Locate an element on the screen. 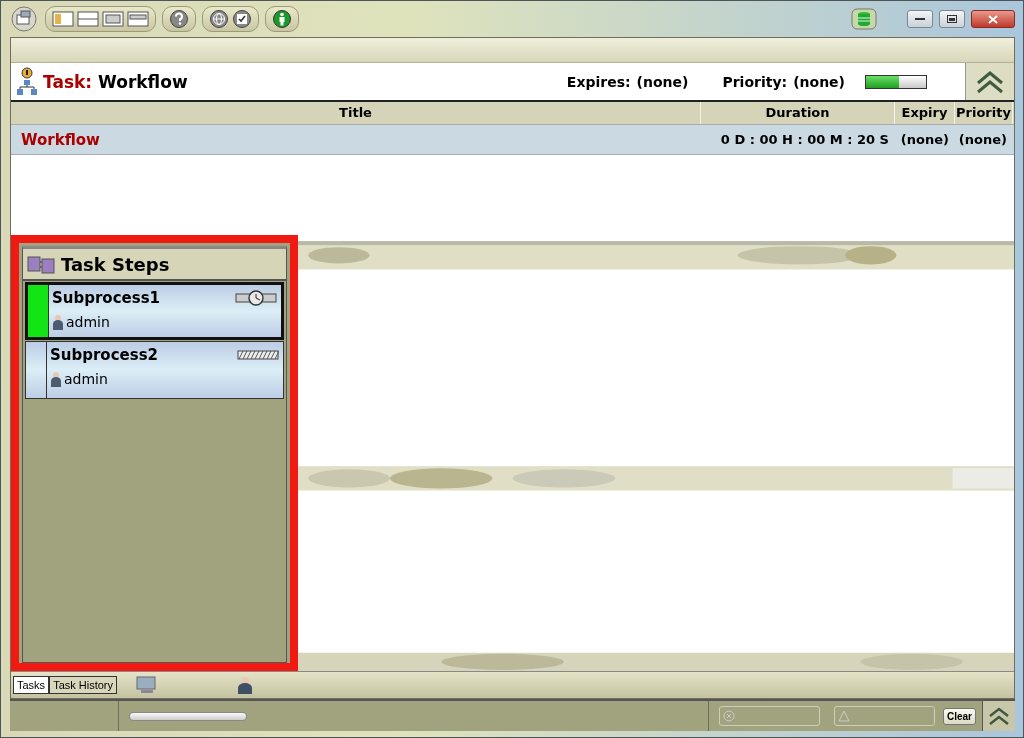  step-name: Subprocess2 is located at coordinates (104, 355).